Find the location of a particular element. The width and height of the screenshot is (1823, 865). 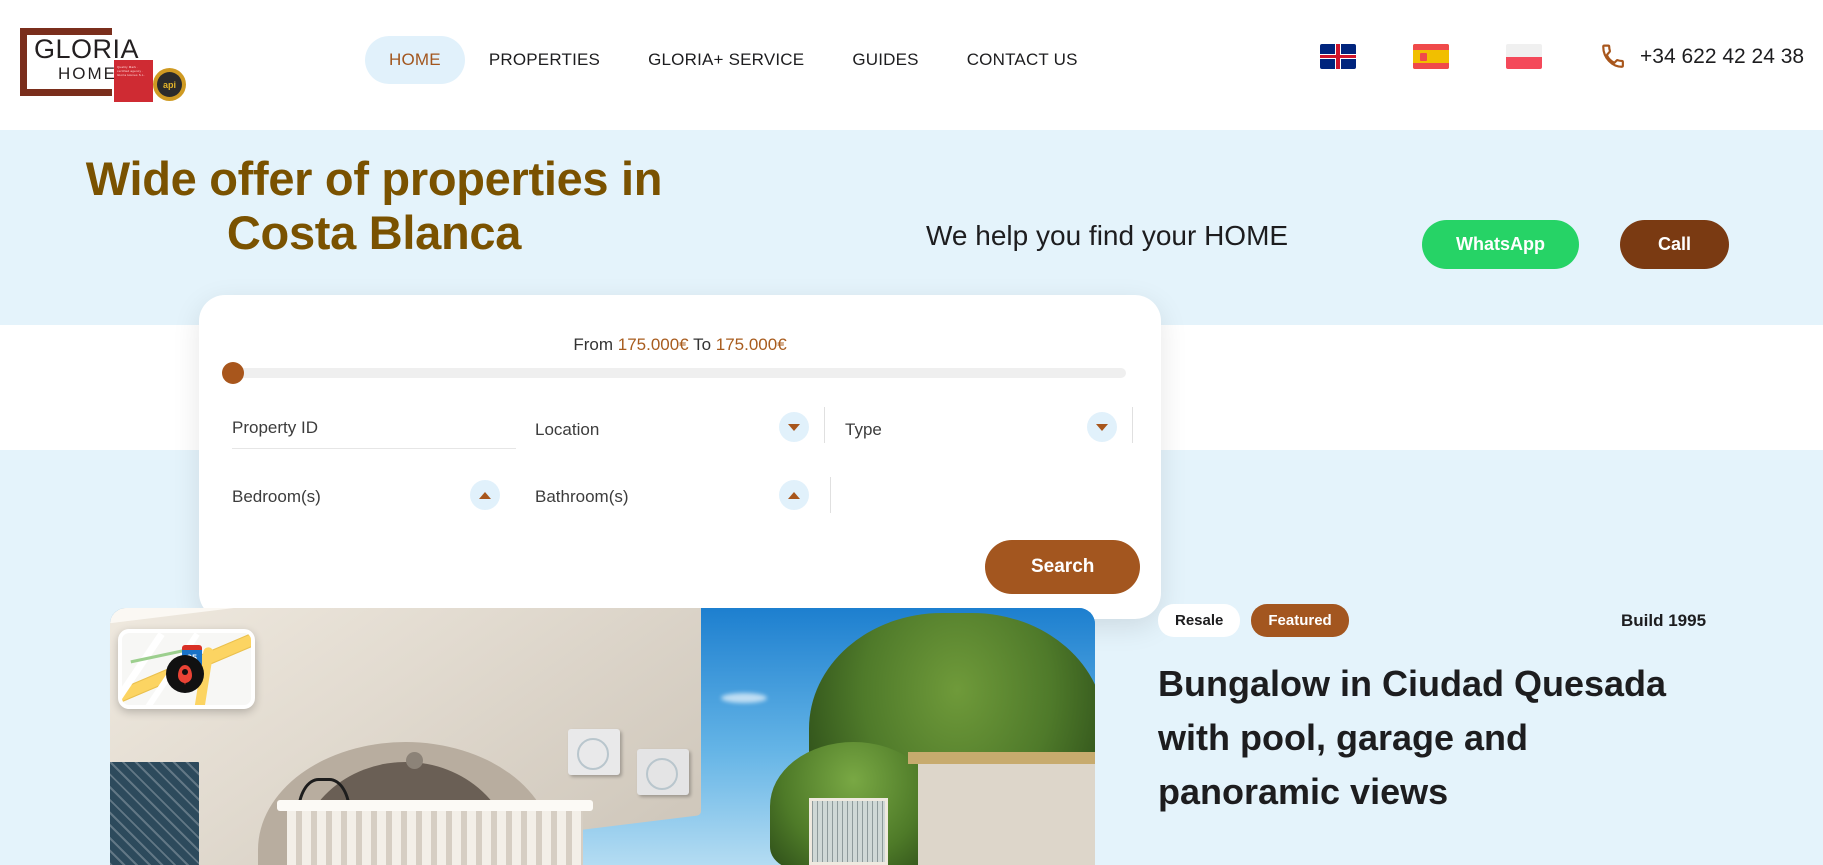

phone-number: +34 622 42 24 38 is located at coordinates (1722, 56).